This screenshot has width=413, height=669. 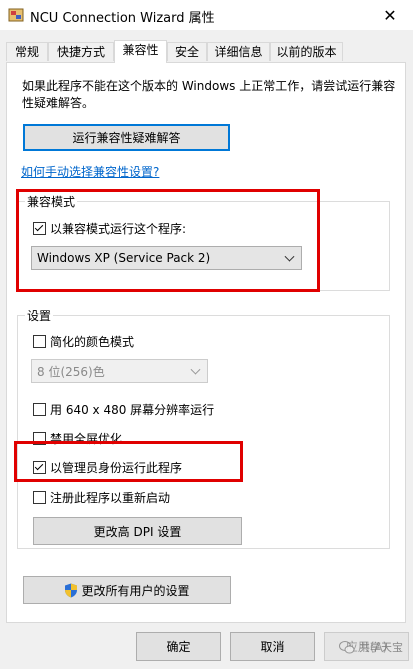 What do you see at coordinates (135, 590) in the screenshot?
I see `change-all-users-label: 更改所有用户的设置` at bounding box center [135, 590].